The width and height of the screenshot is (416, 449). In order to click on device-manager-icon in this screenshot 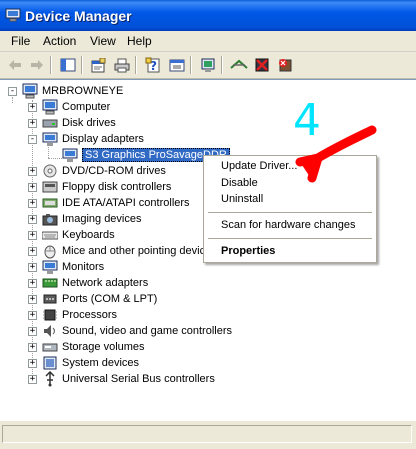, I will do `click(13, 15)`.